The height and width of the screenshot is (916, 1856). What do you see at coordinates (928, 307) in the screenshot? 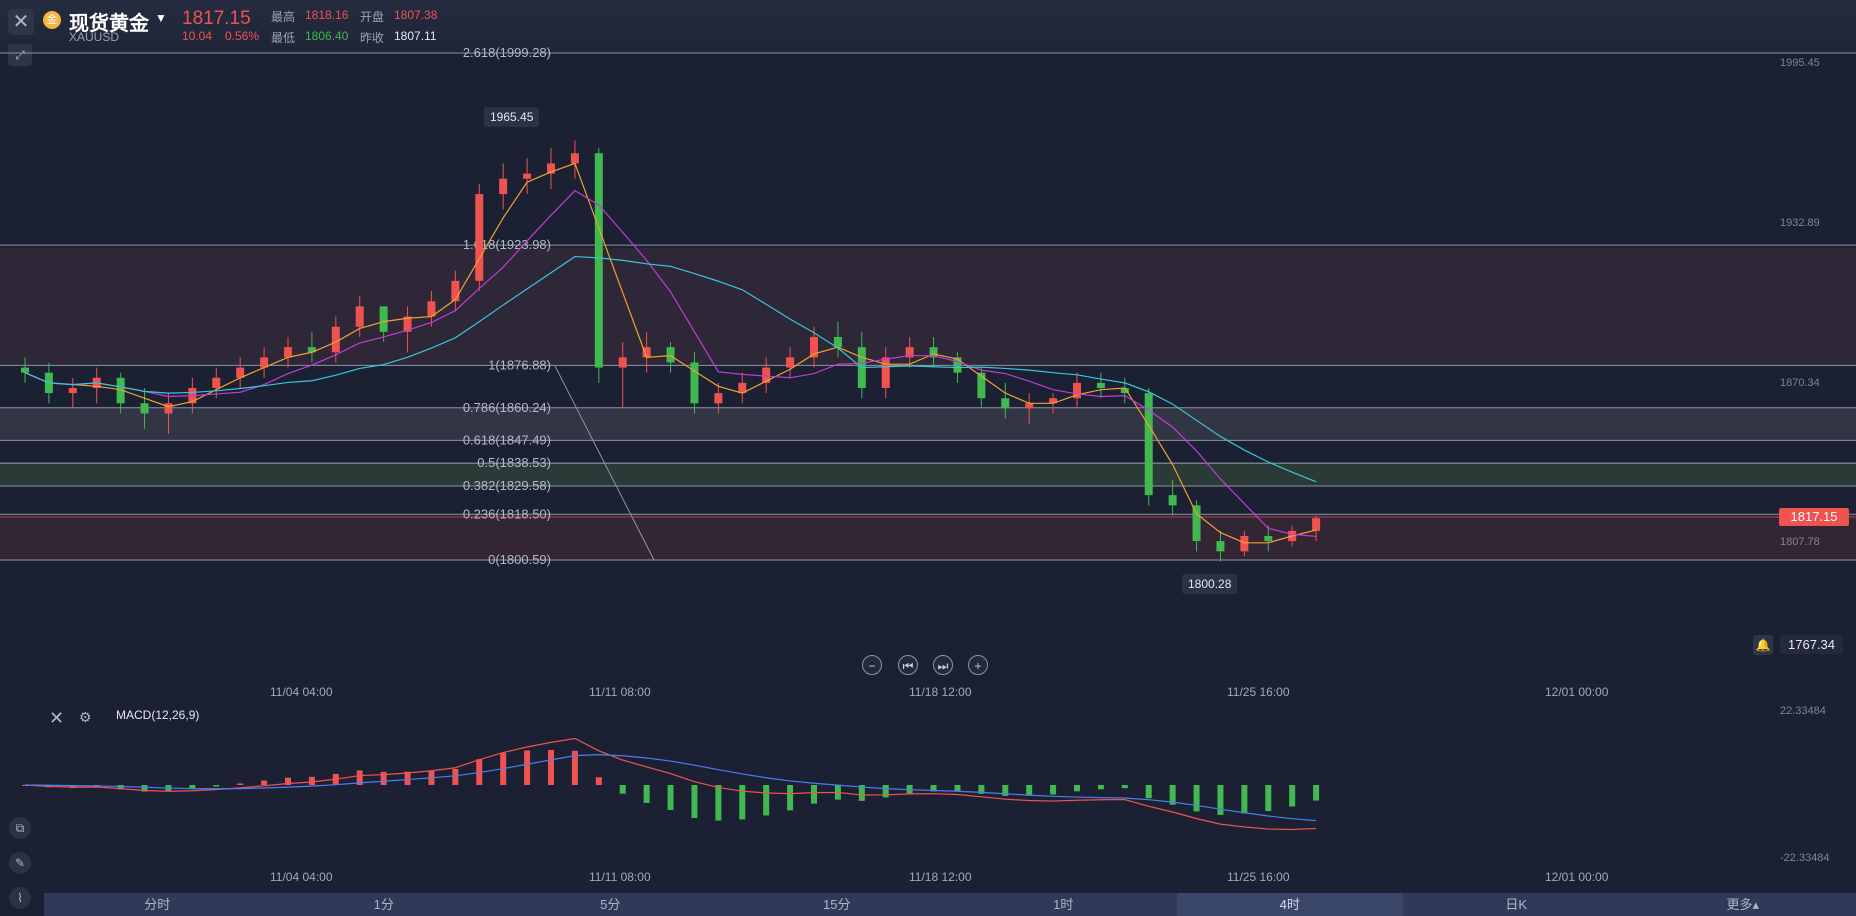
I see `fib-band-upper` at bounding box center [928, 307].